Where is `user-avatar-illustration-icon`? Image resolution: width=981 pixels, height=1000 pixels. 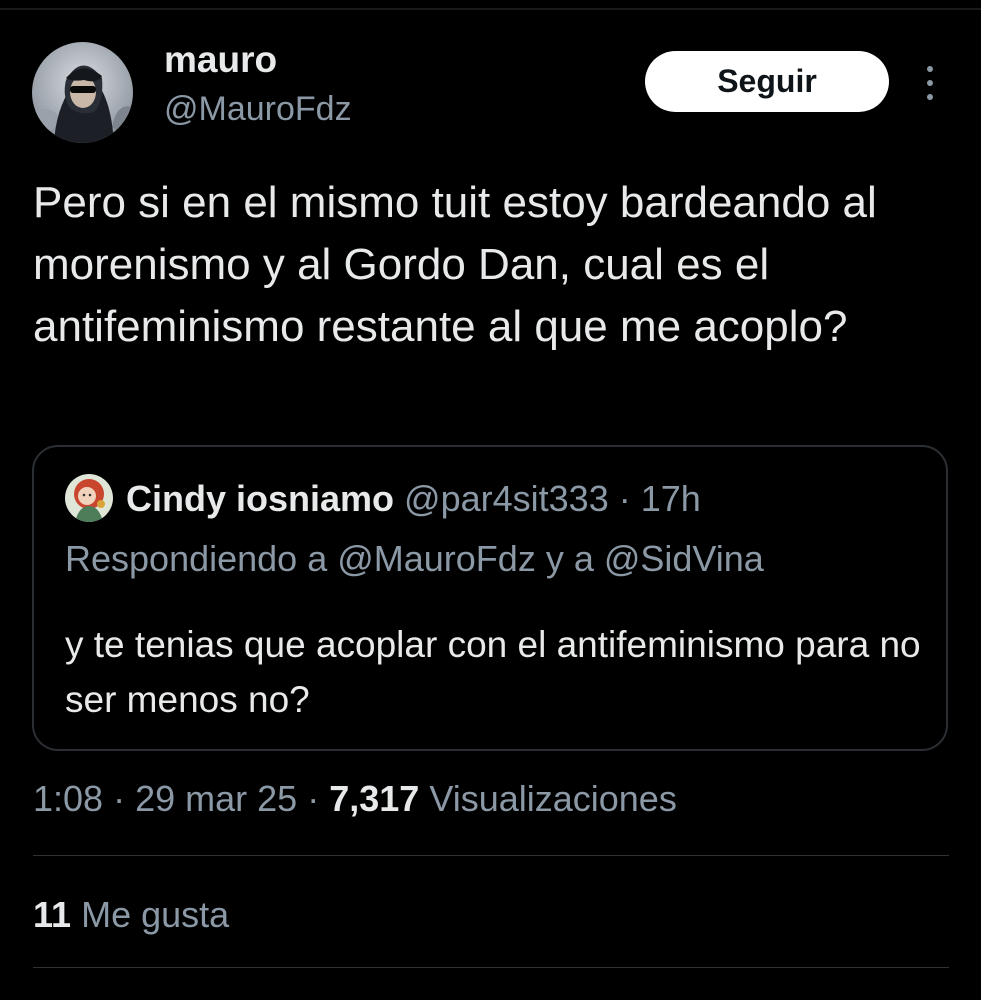
user-avatar-illustration-icon is located at coordinates (89, 498).